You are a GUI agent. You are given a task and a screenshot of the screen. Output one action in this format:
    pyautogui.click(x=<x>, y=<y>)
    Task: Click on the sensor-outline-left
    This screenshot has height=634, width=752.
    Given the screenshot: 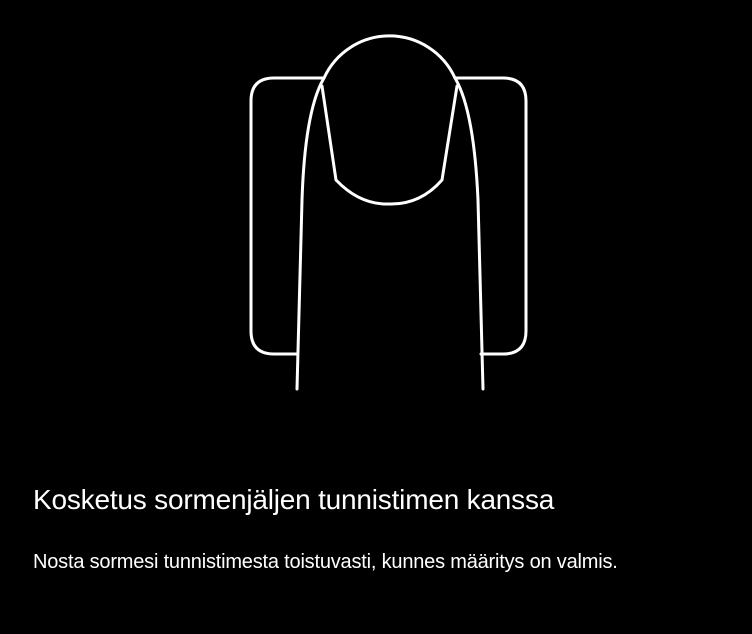 What is the action you would take?
    pyautogui.click(x=287, y=216)
    